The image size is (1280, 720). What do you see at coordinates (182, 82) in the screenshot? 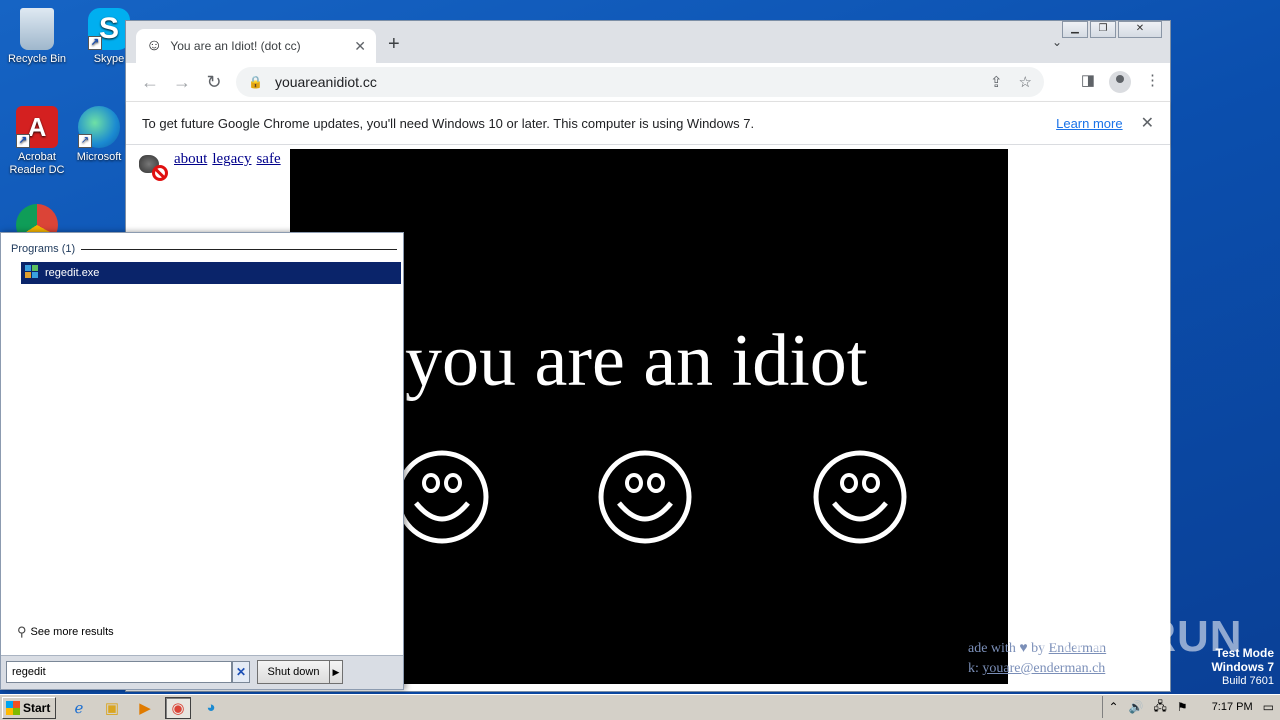
I see `forward-arrow-icon: →` at bounding box center [182, 82].